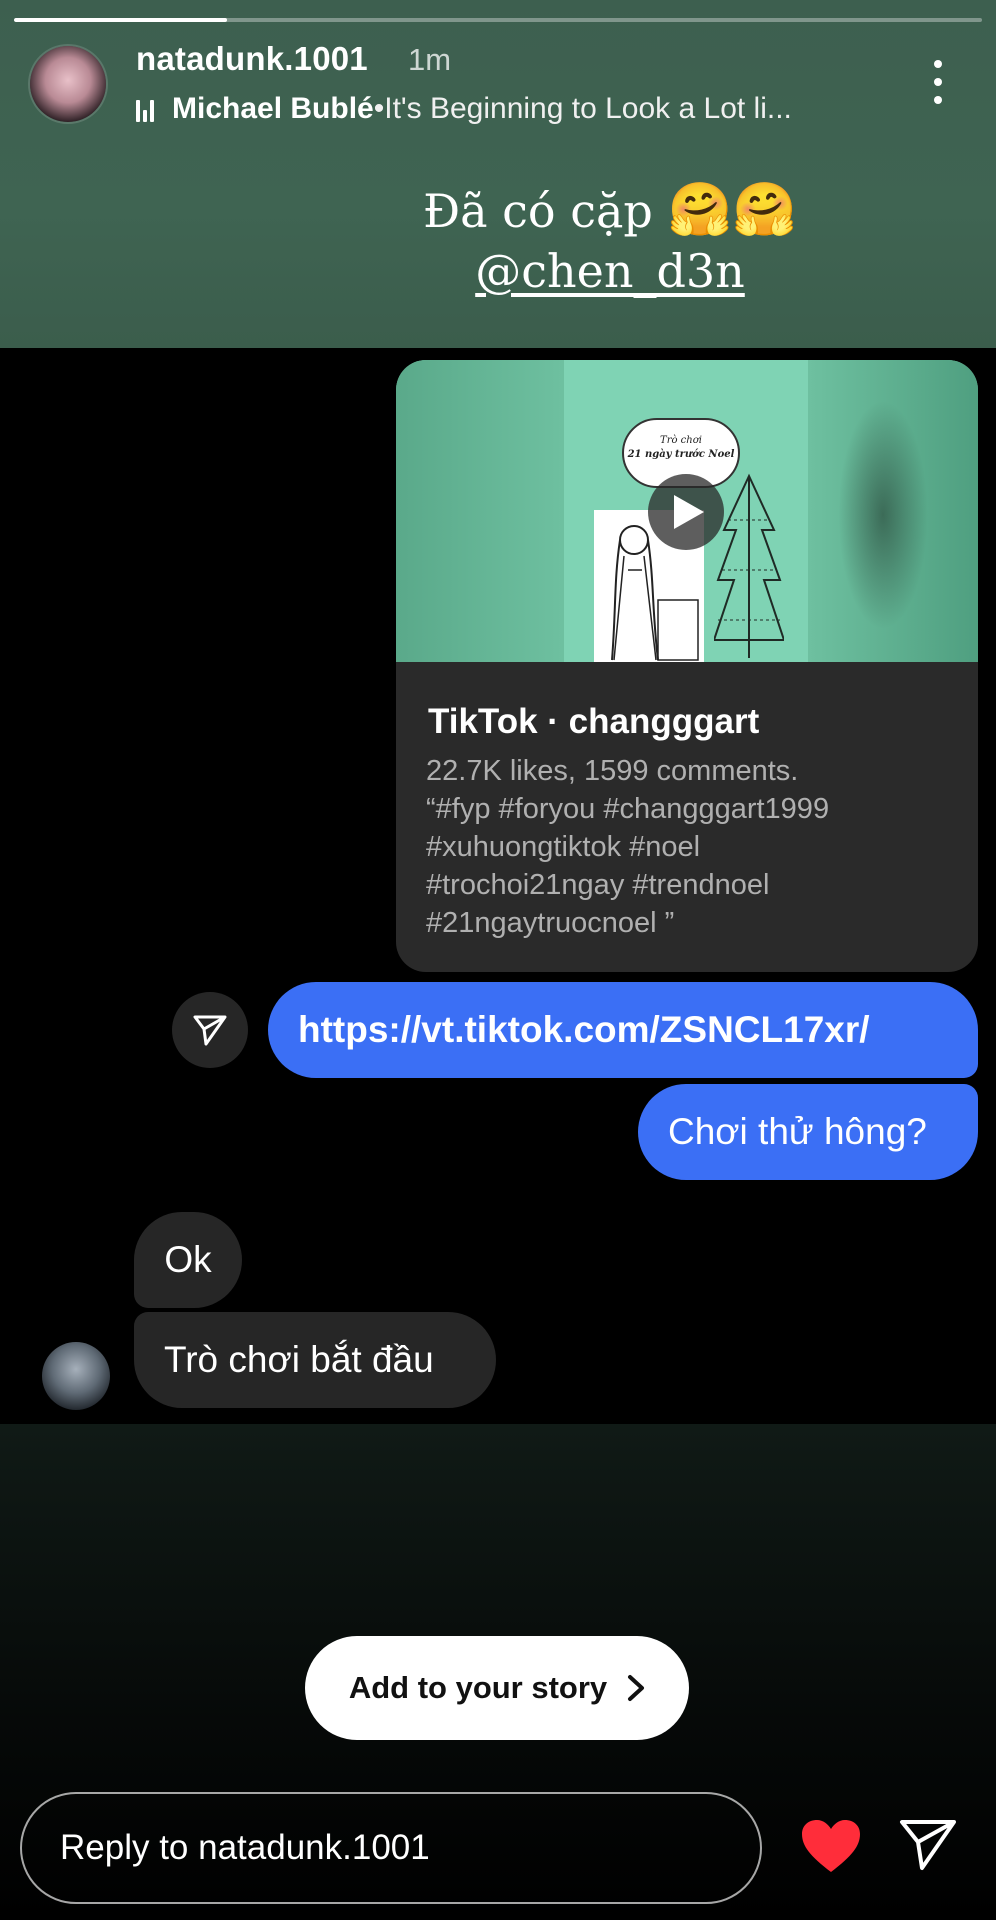 The height and width of the screenshot is (1920, 996). Describe the element at coordinates (732, 210) in the screenshot. I see `hugging-emoji: 🤗🤗` at that location.